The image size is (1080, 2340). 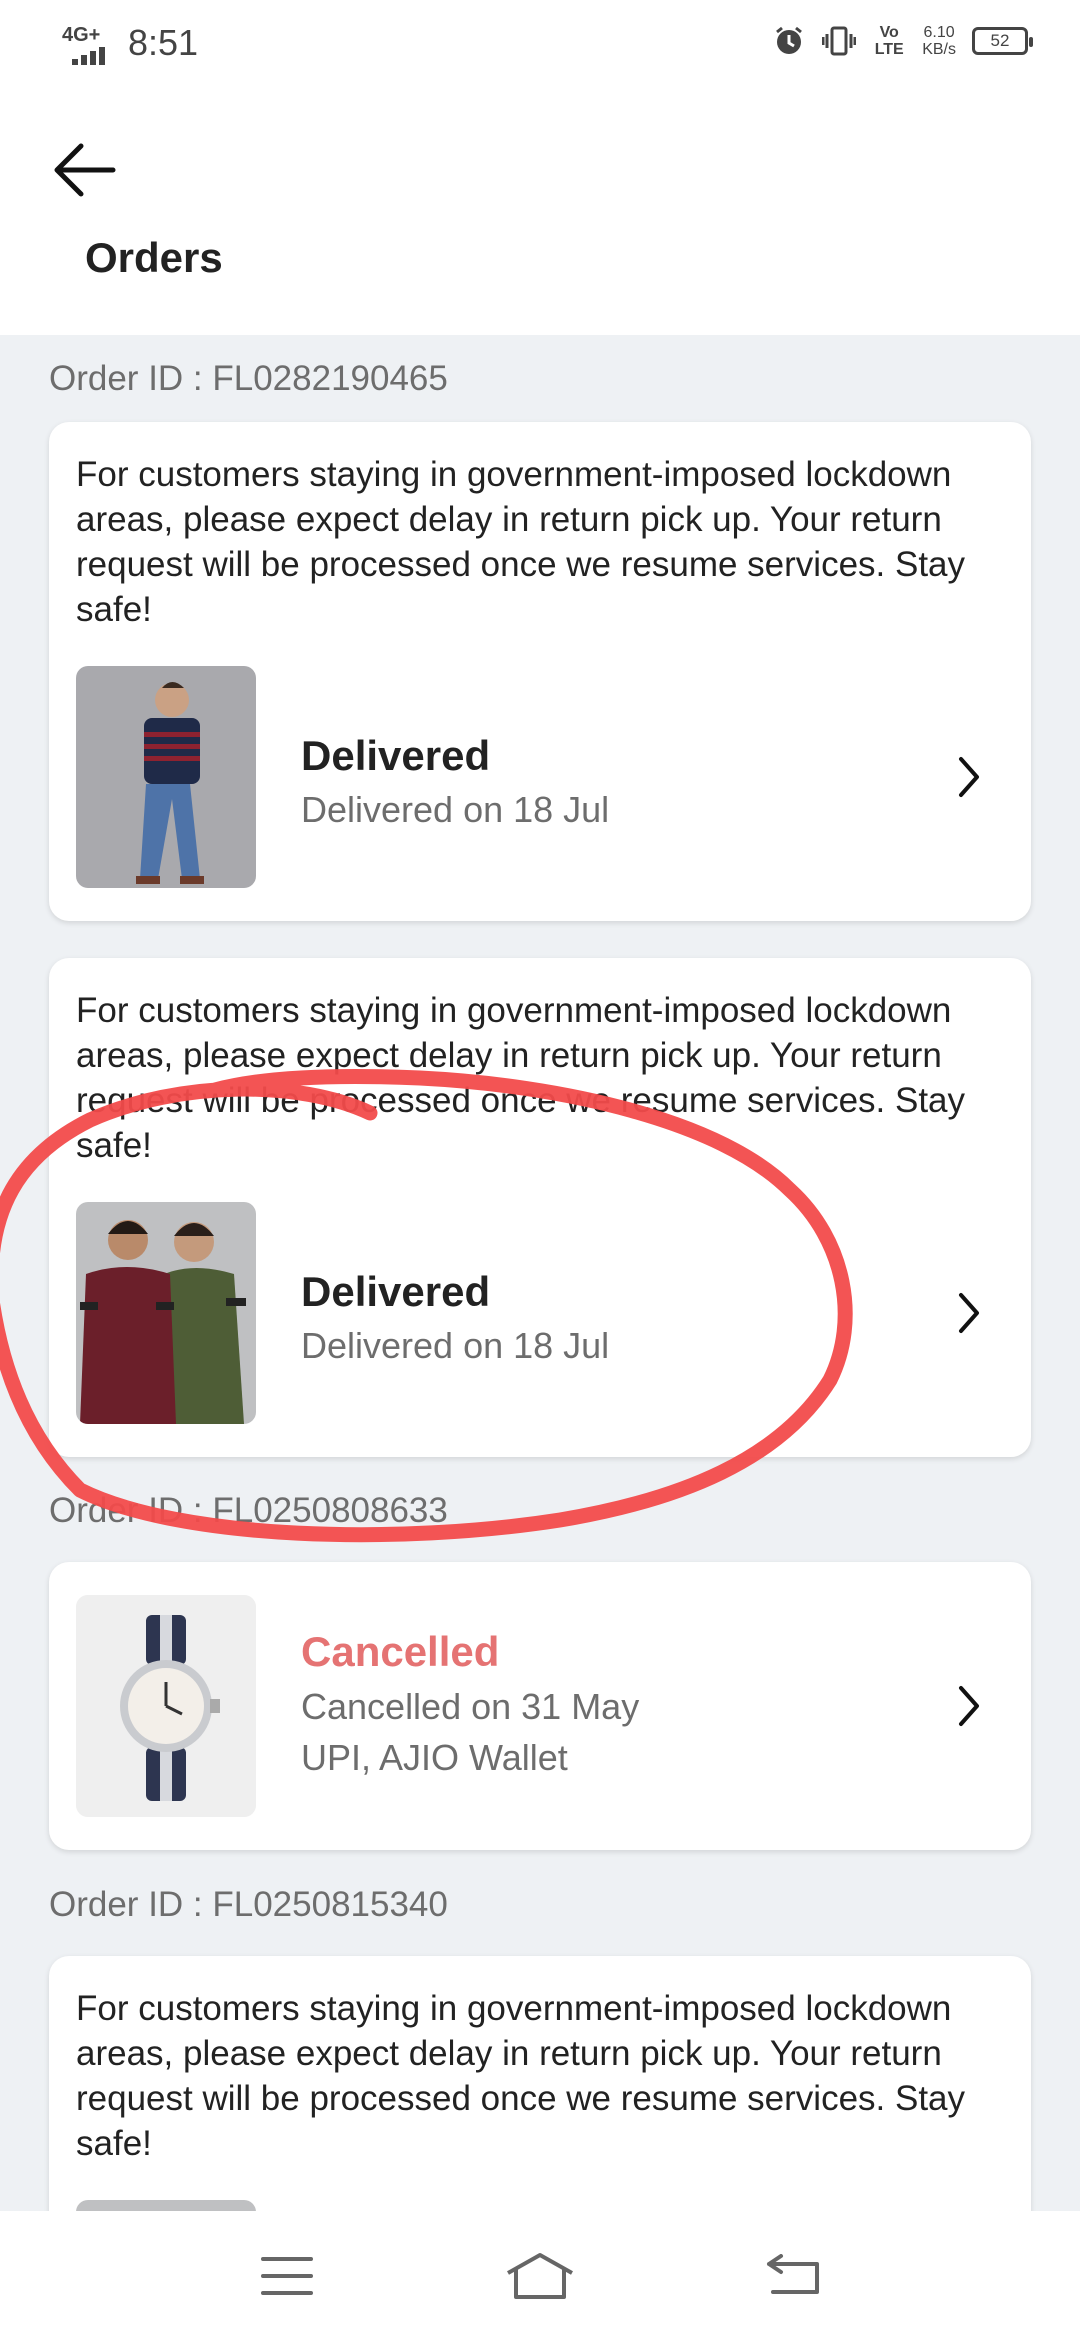 I want to click on page-title: Orders, so click(x=154, y=257).